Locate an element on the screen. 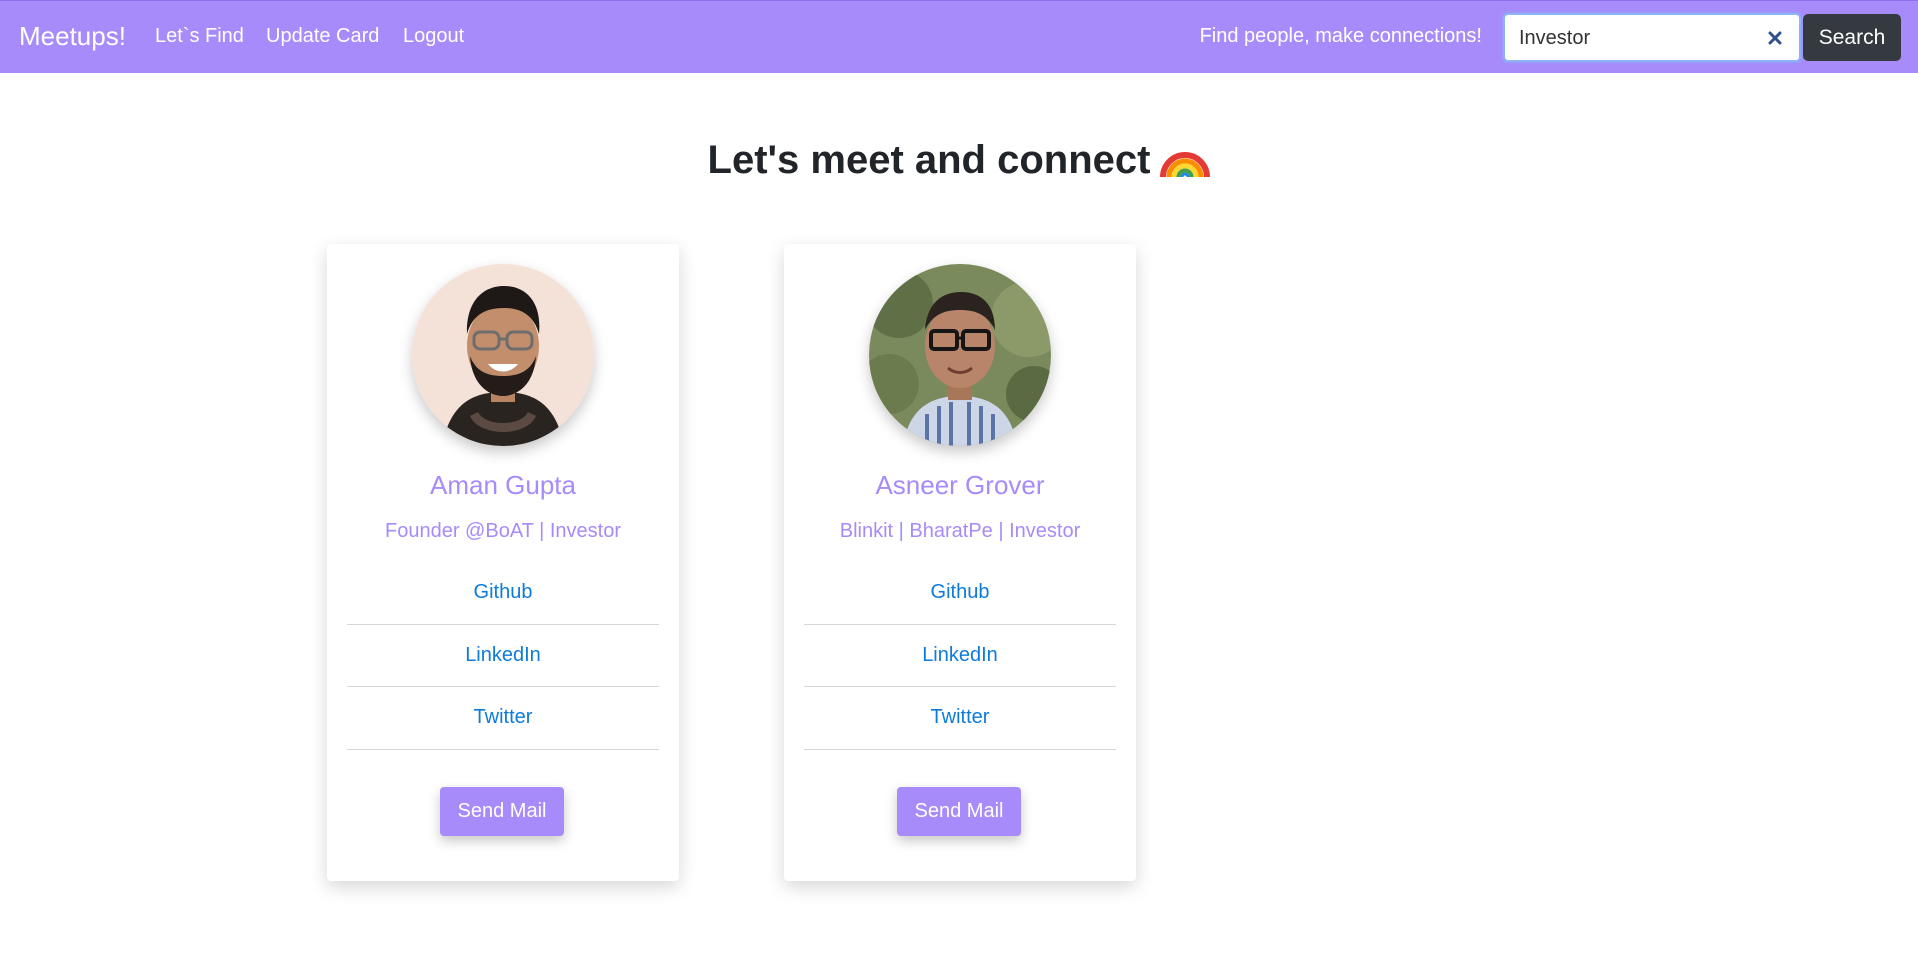  card-role: Founder @BoAT | Investor is located at coordinates (503, 531).